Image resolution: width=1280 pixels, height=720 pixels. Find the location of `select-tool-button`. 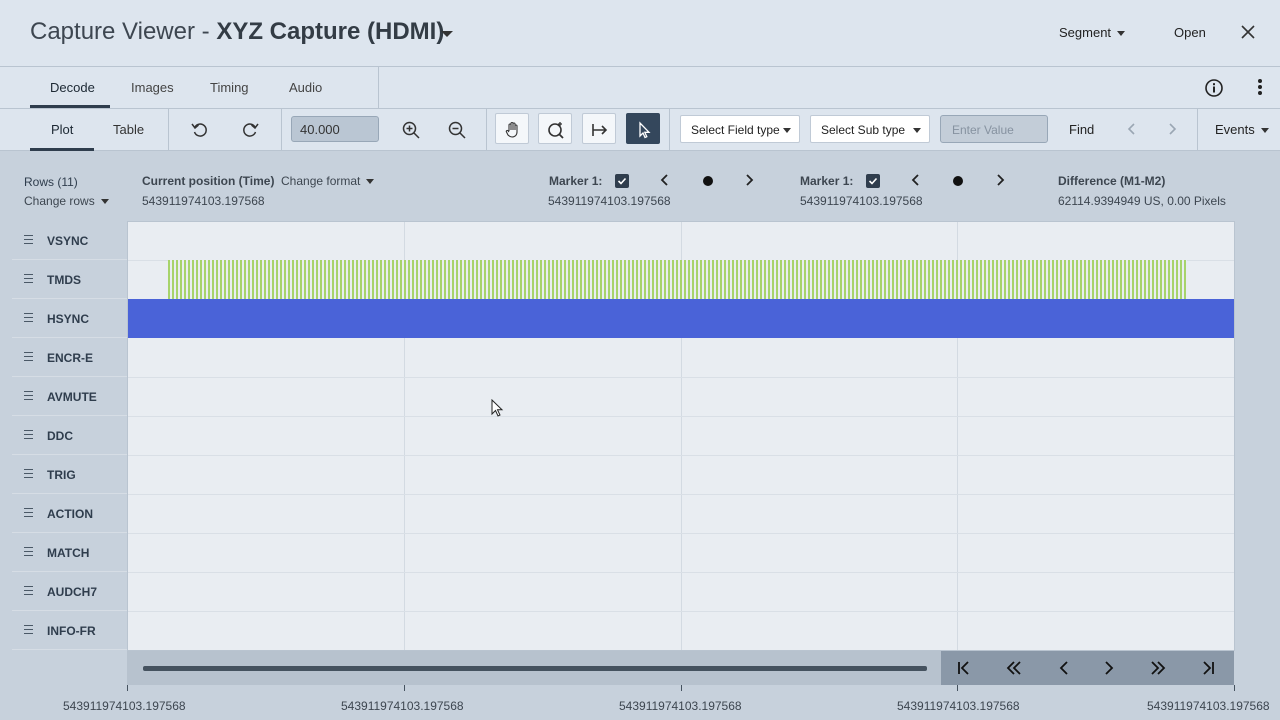

select-tool-button is located at coordinates (643, 128).